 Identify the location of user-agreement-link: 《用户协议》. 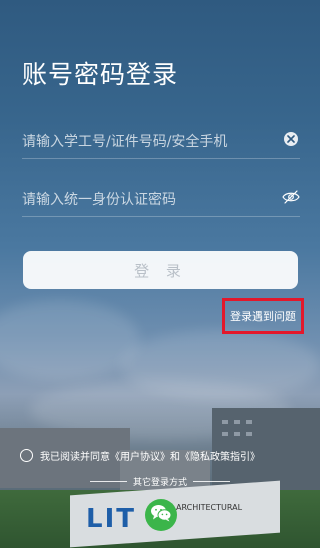
(140, 457).